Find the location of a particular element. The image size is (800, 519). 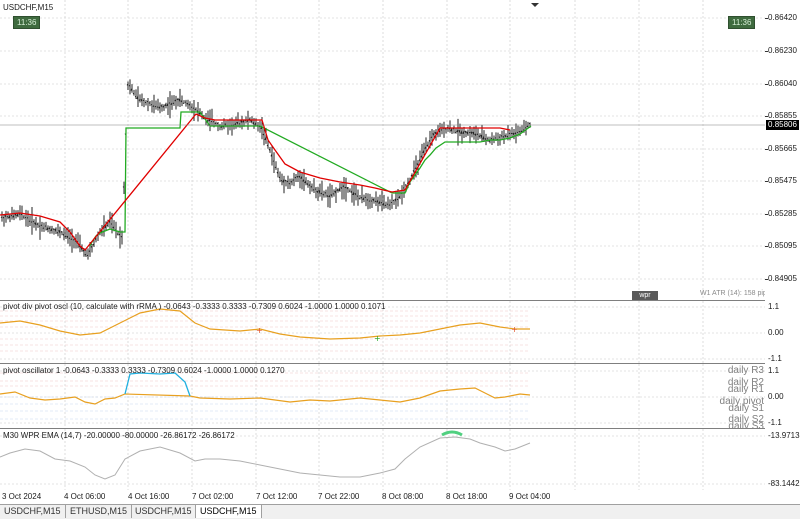

tab-usdchf-active: USDCHF,M15 is located at coordinates (228, 511).